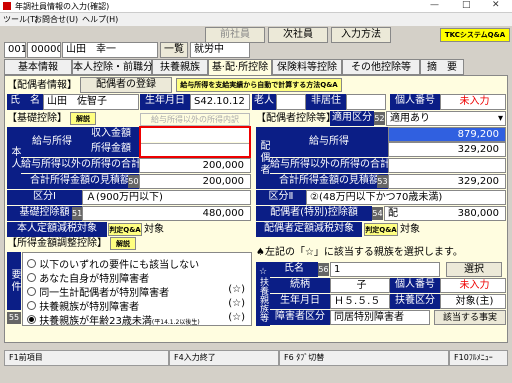 Image resolution: width=512 pixels, height=383 pixels. Describe the element at coordinates (323, 269) in the screenshot. I see `dependent-name-num: 56` at that location.